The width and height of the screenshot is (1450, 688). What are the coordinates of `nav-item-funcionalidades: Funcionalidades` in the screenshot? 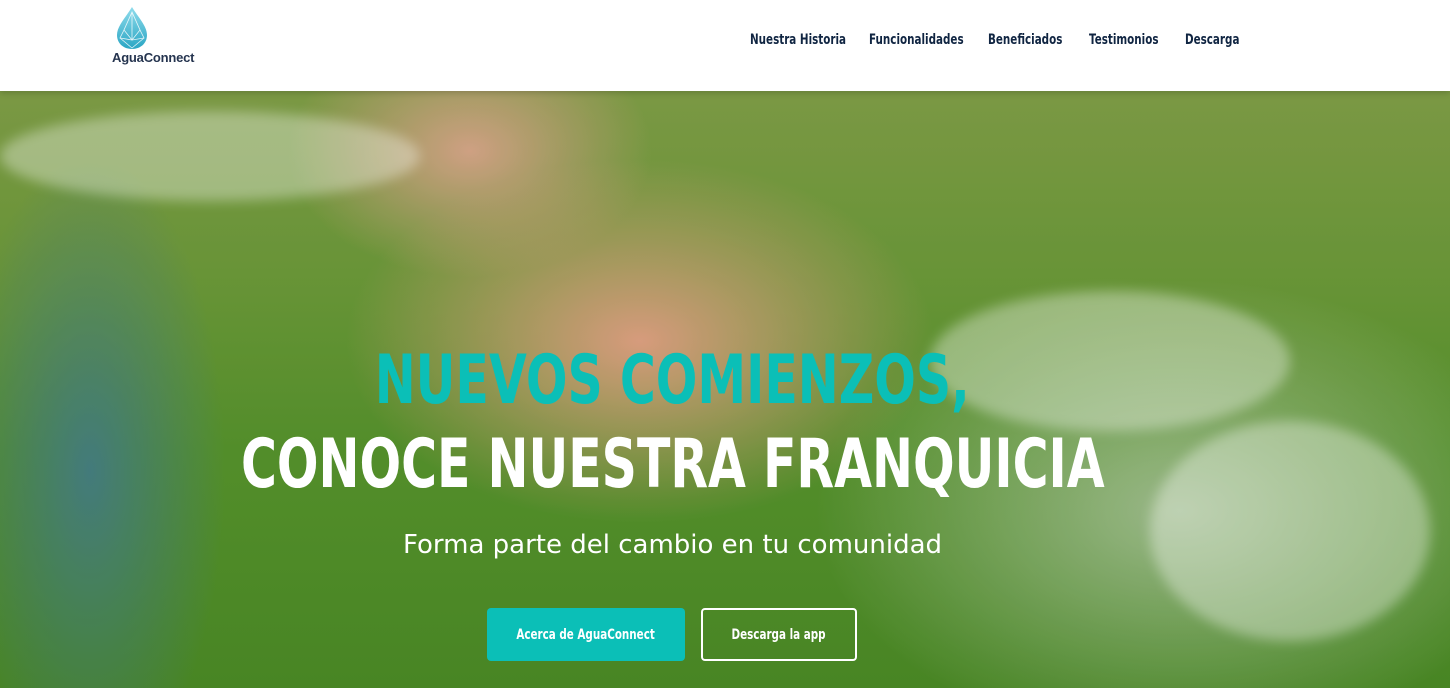 It's located at (916, 40).